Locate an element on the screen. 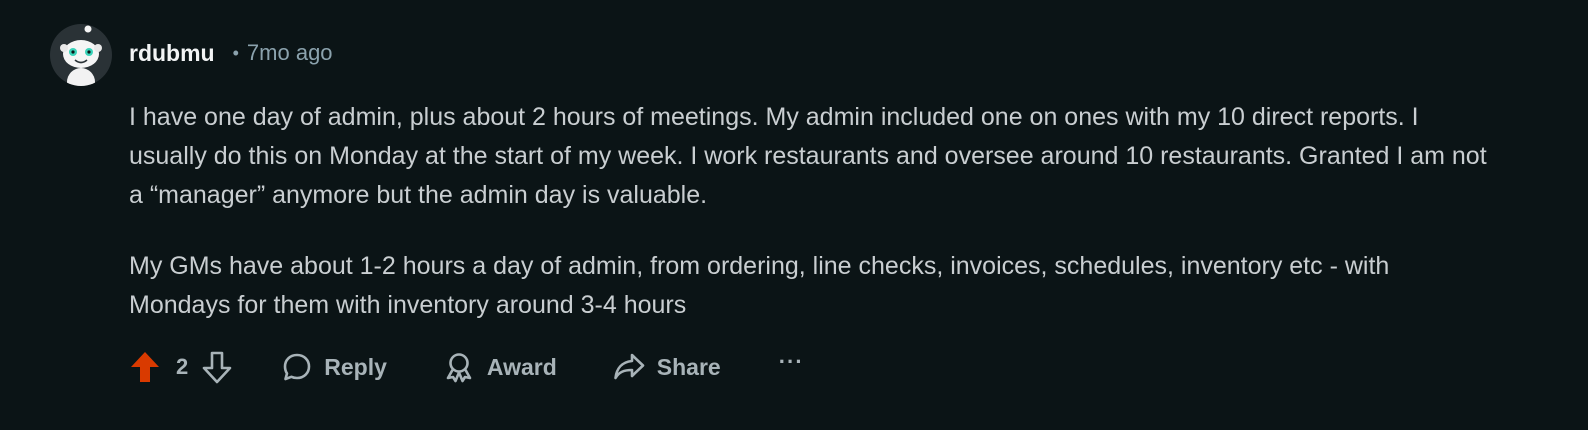  reply-label: Reply is located at coordinates (355, 366).